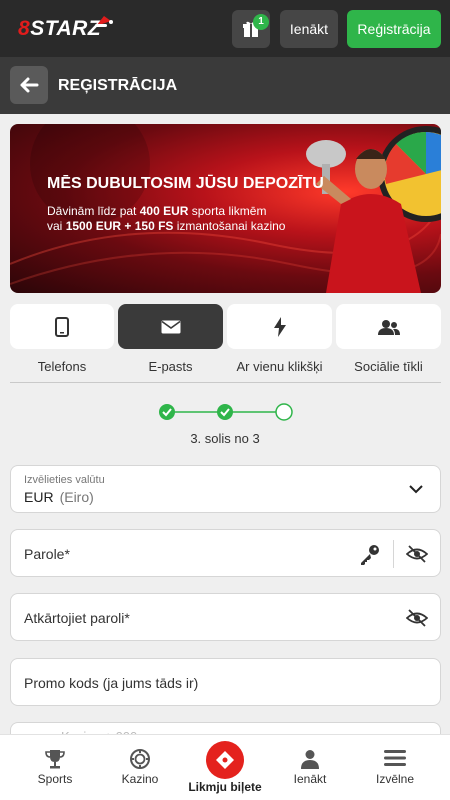 This screenshot has width=450, height=800. Describe the element at coordinates (225, 28) in the screenshot. I see `top-bar: 8STARZ 1 Ienākt Reģistrācija` at that location.